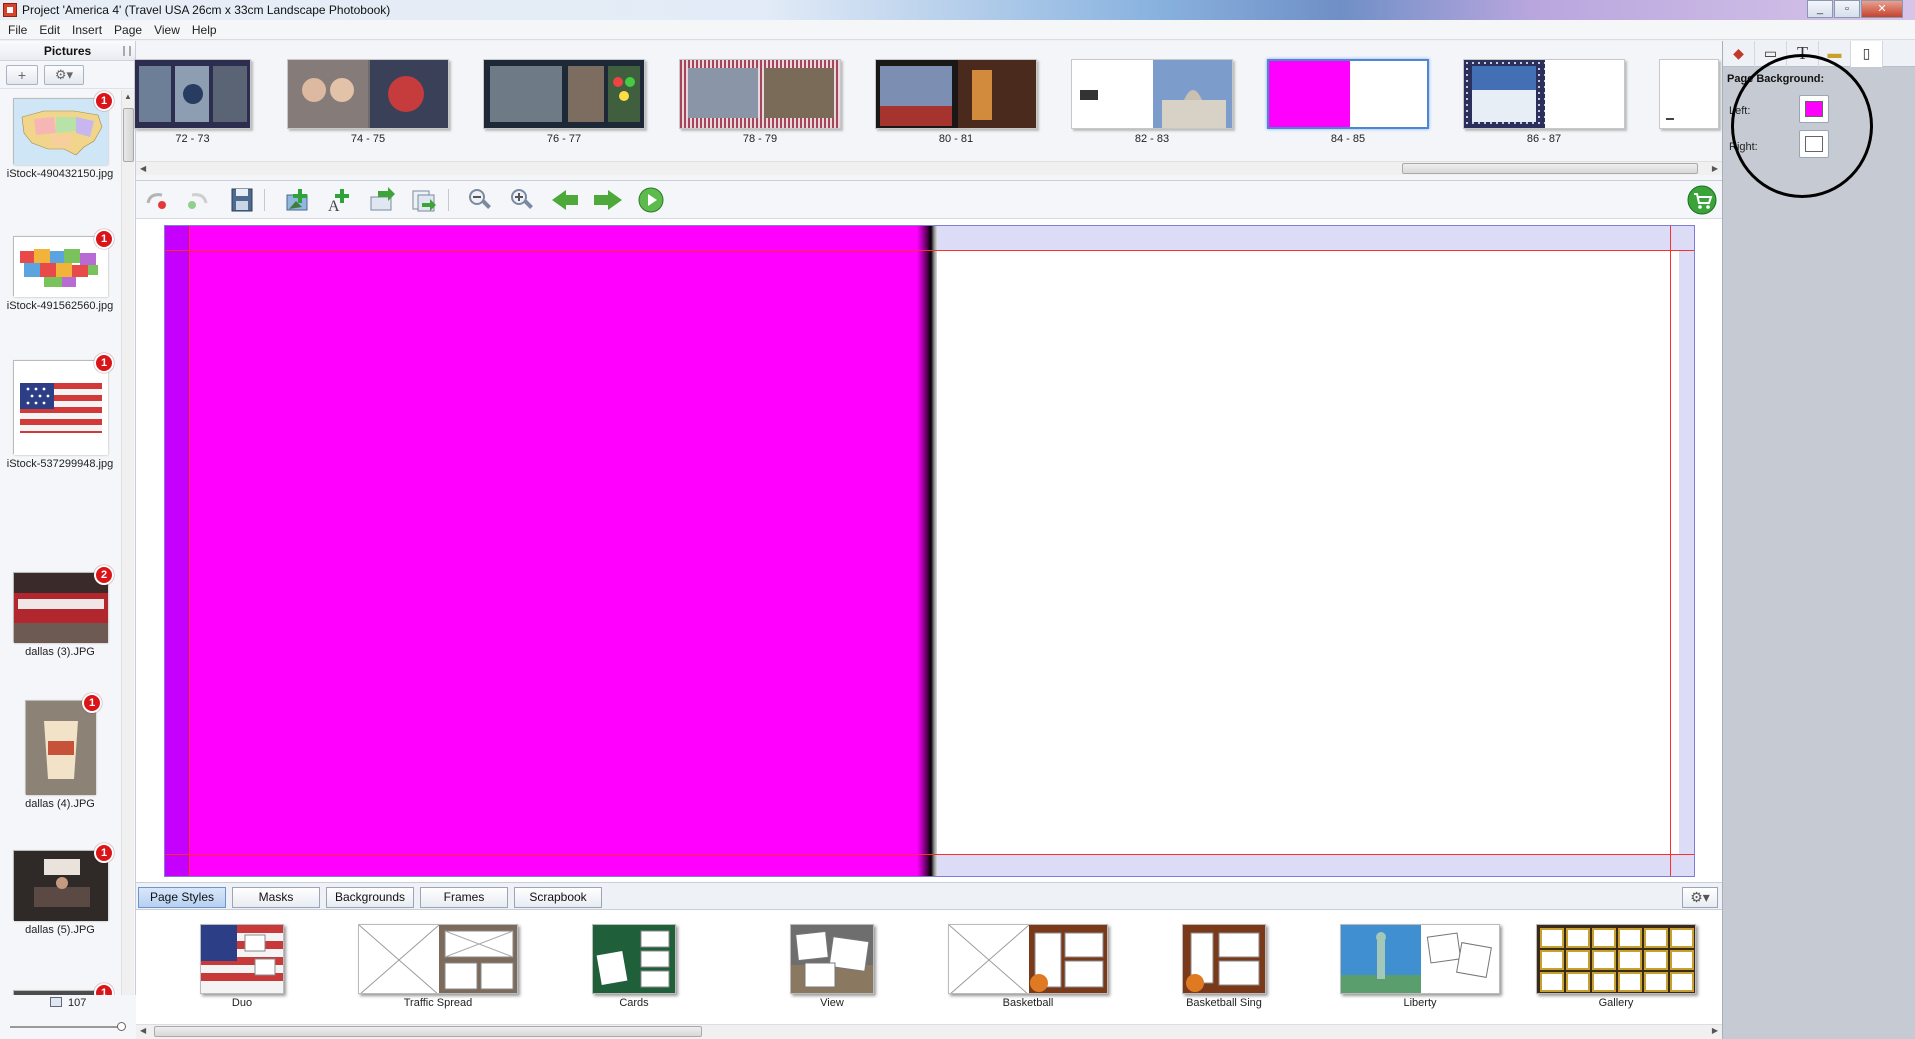 The image size is (1915, 1039). I want to click on menu-insert: Insert, so click(87, 30).